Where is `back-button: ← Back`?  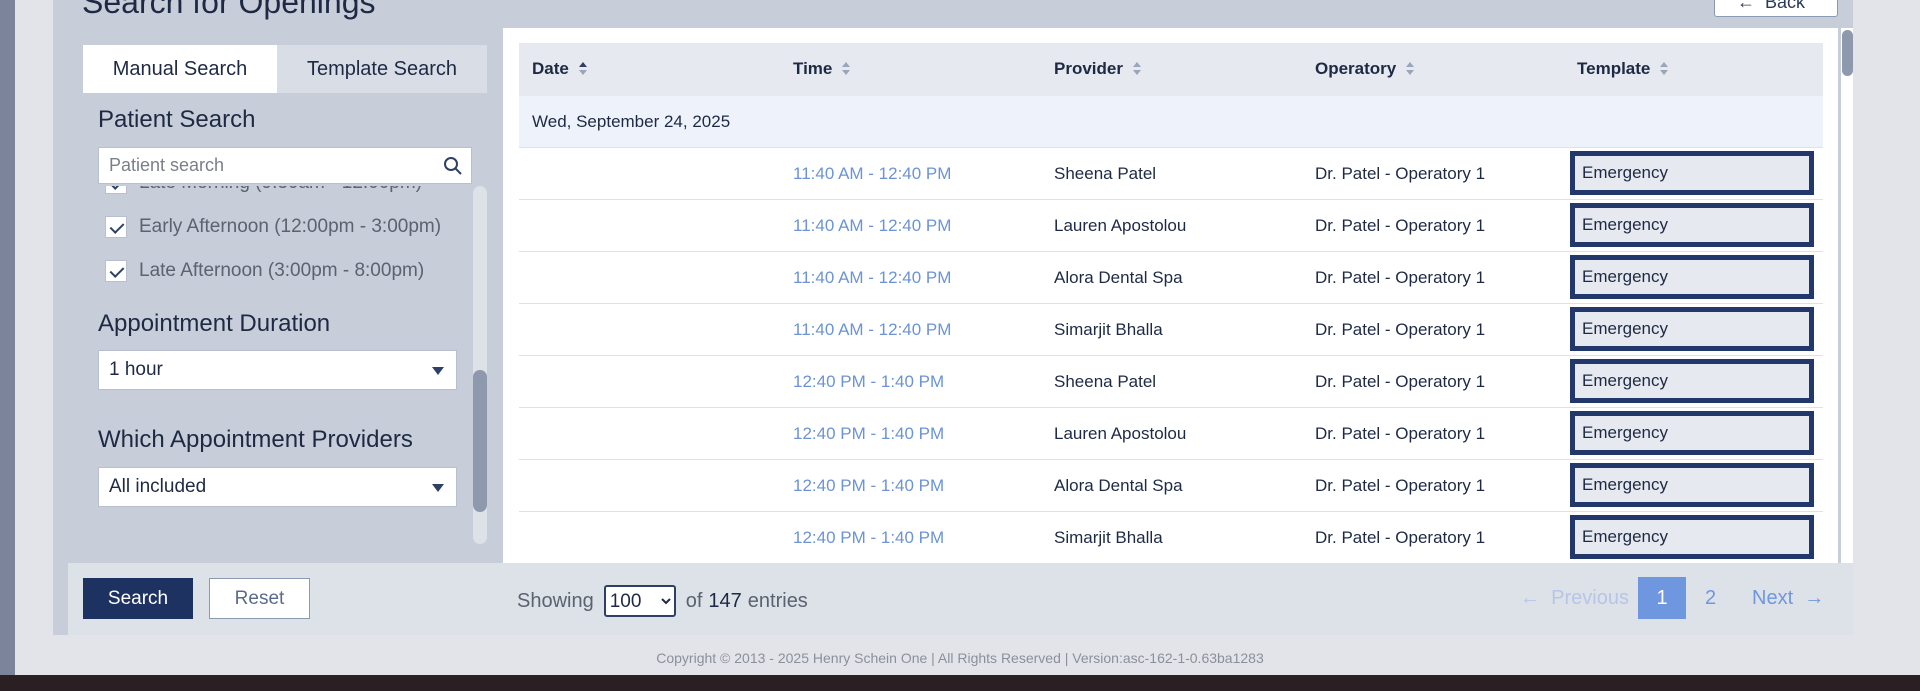
back-button: ← Back is located at coordinates (1776, 8).